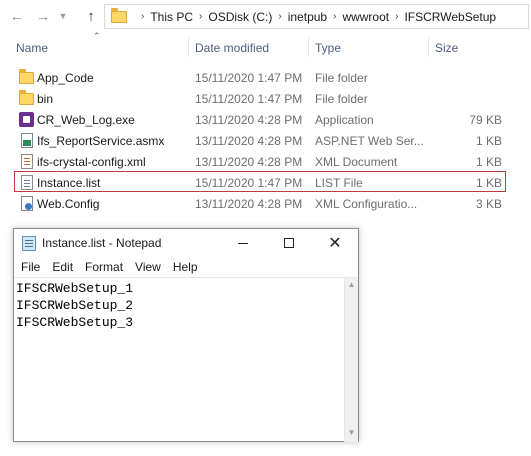 This screenshot has width=531, height=456. Describe the element at coordinates (17, 16) in the screenshot. I see `back-arrow-icon: ←` at that location.